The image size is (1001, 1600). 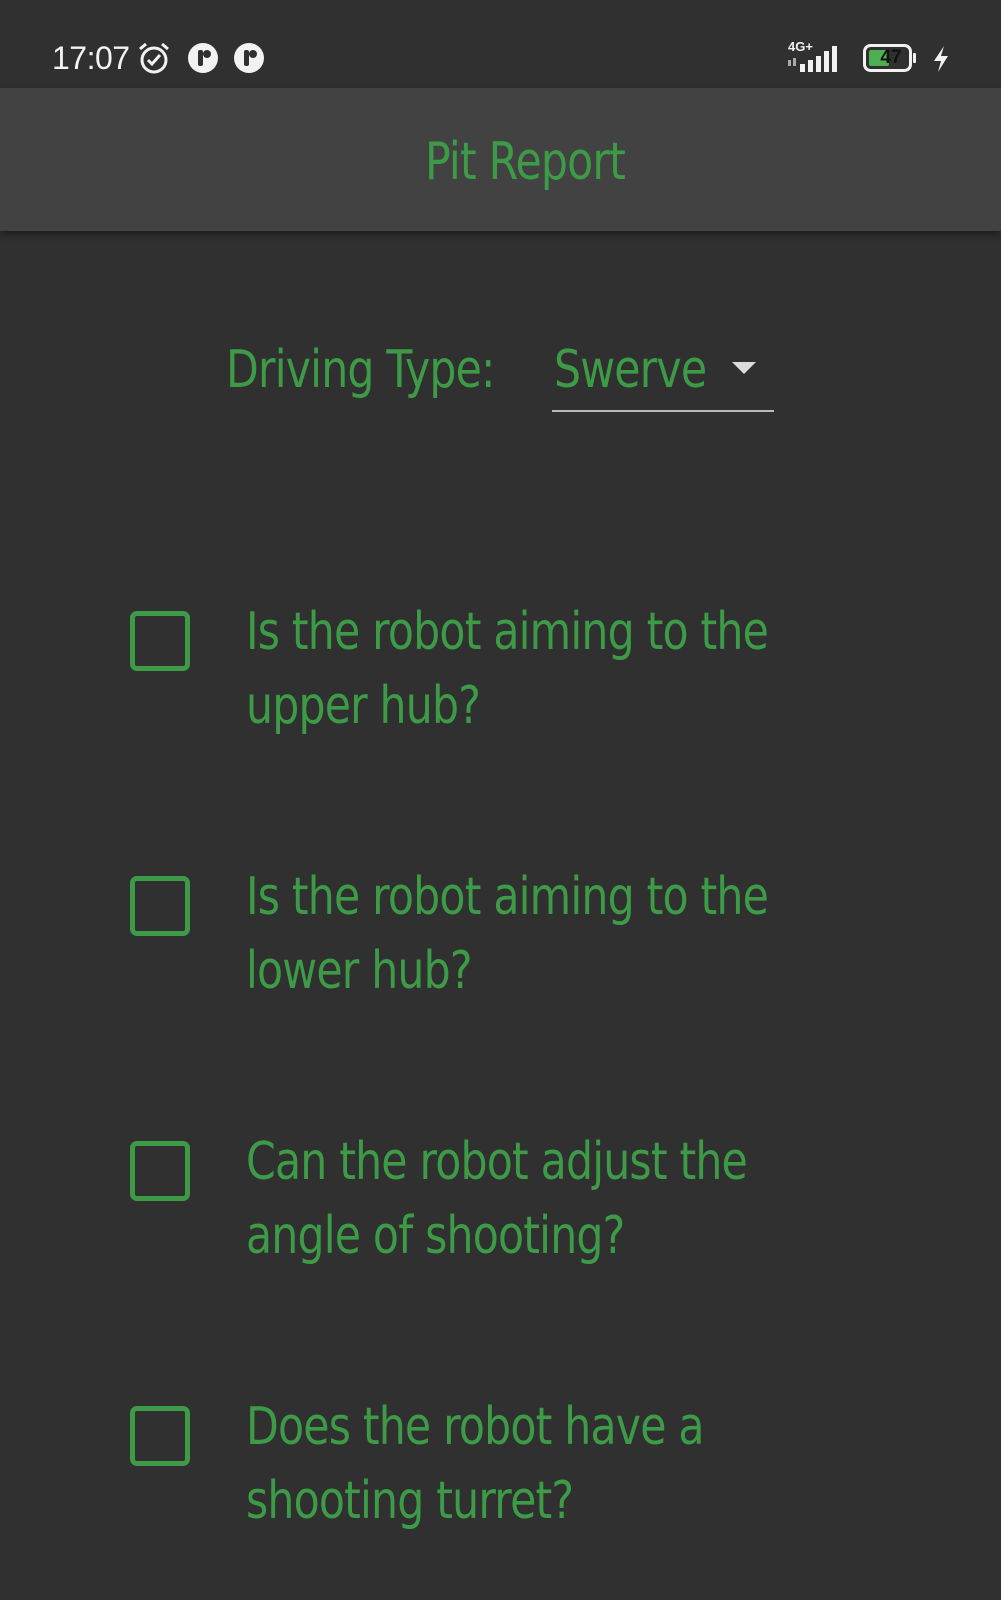 I want to click on question-item-lower-hub: Is the robot aiming to the lower hub?, so click(x=500, y=951).